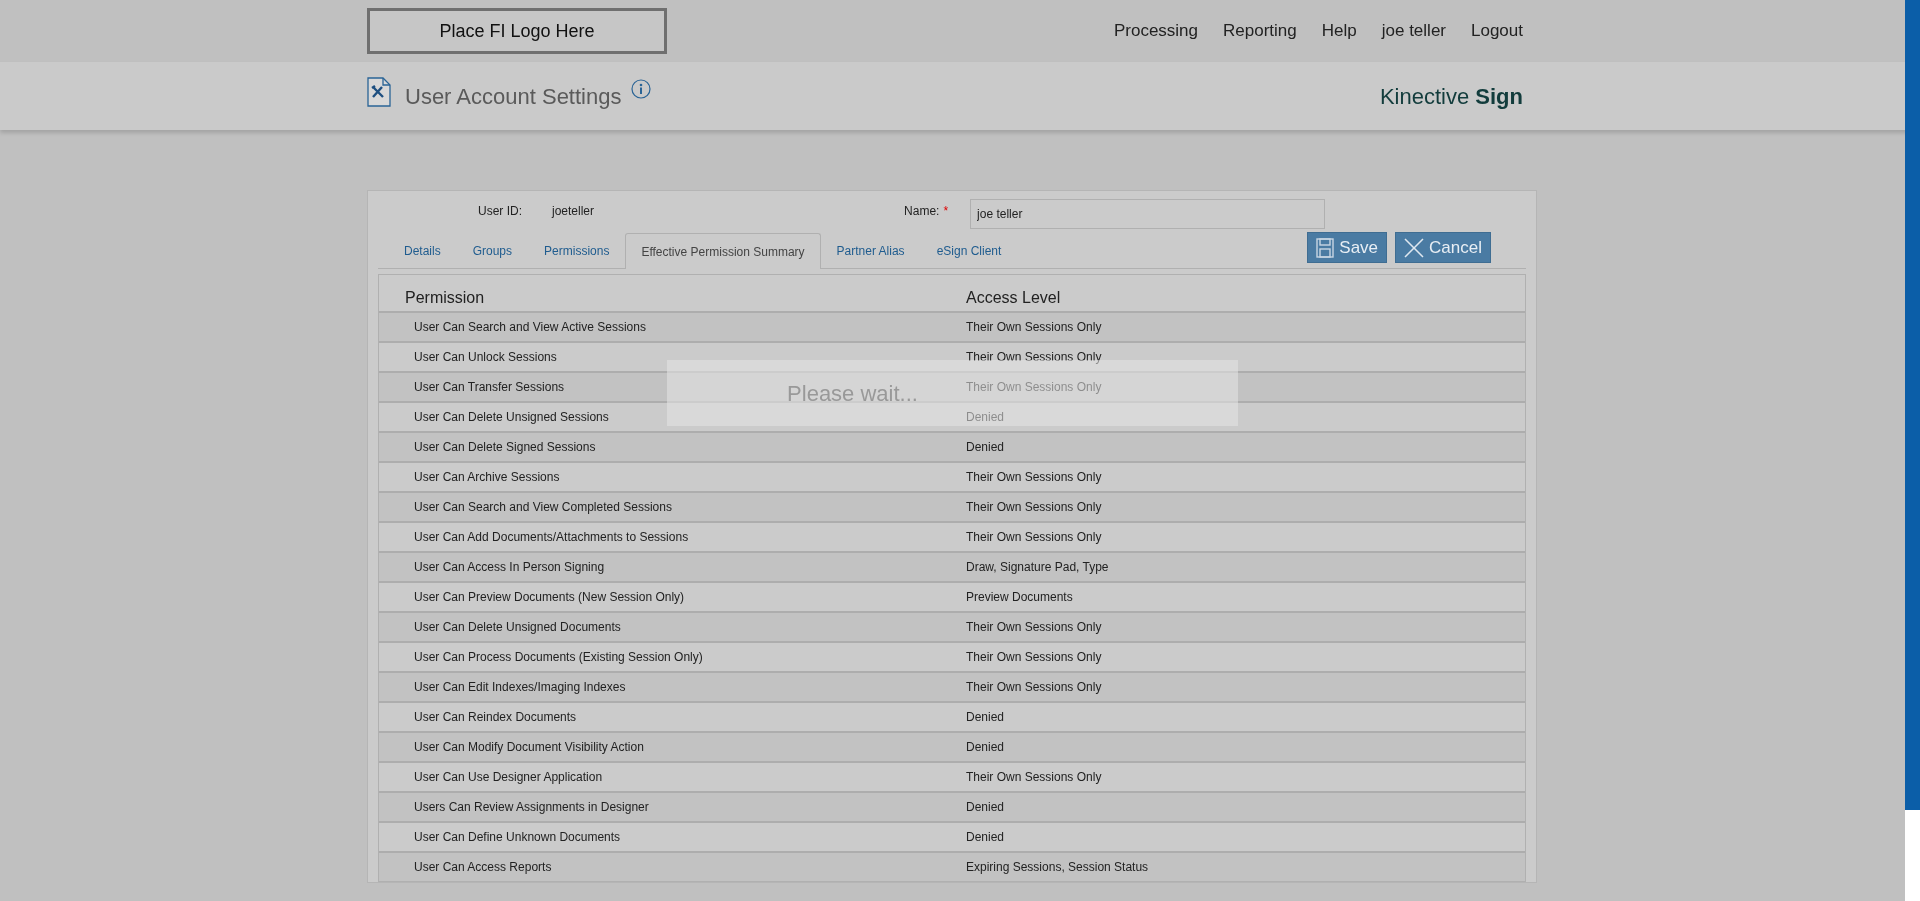 This screenshot has height=901, width=1920. Describe the element at coordinates (422, 250) in the screenshot. I see `tab: Details` at that location.